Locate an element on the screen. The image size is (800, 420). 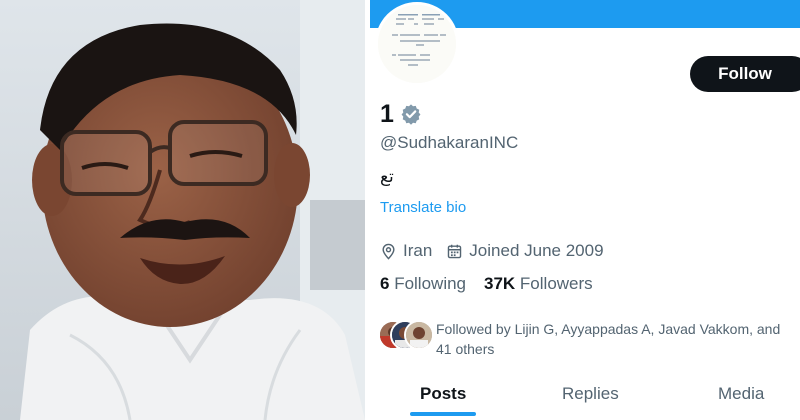
profile-handle: @SudhakaranINC is located at coordinates (449, 142).